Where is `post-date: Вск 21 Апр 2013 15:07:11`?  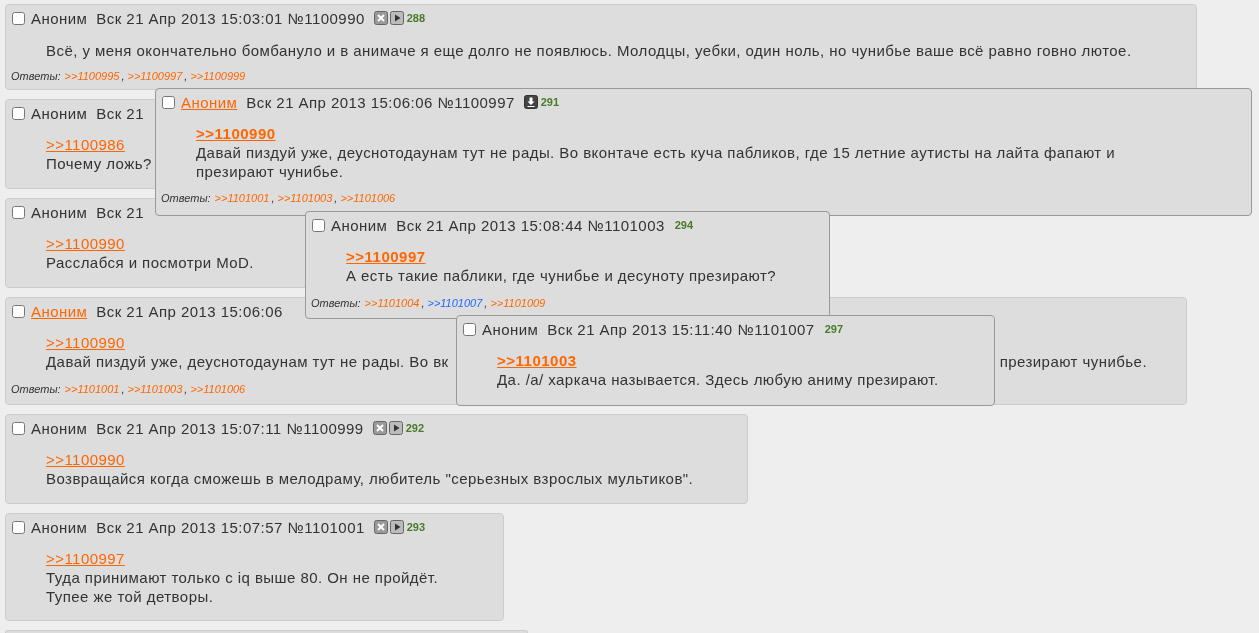
post-date: Вск 21 Апр 2013 15:07:11 is located at coordinates (189, 428).